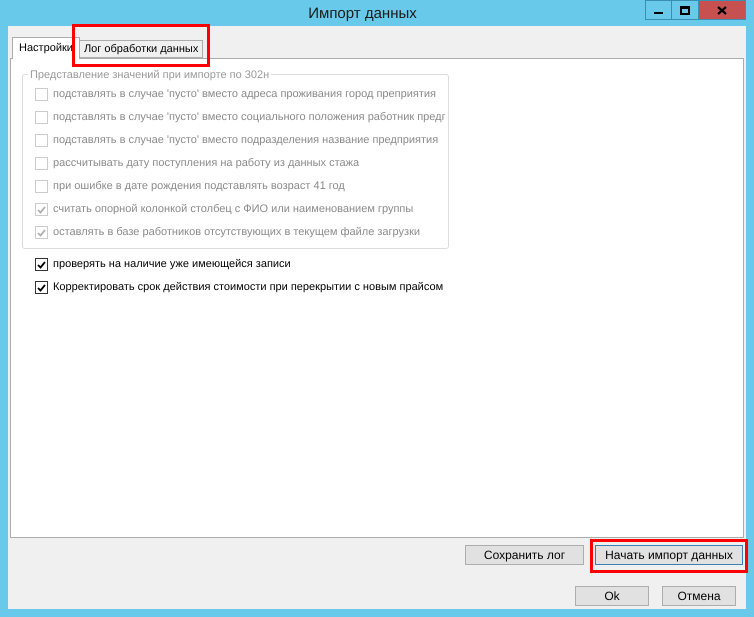 This screenshot has height=617, width=754. Describe the element at coordinates (249, 118) in the screenshot. I see `checkbox-label: подставлять в случае 'пусто' вместо социального положения работник предг` at that location.